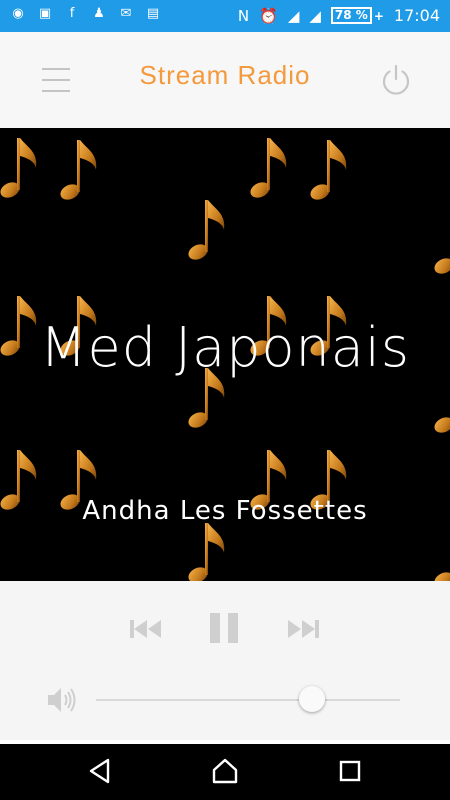 The width and height of the screenshot is (450, 800). I want to click on volume-slider-fill, so click(204, 700).